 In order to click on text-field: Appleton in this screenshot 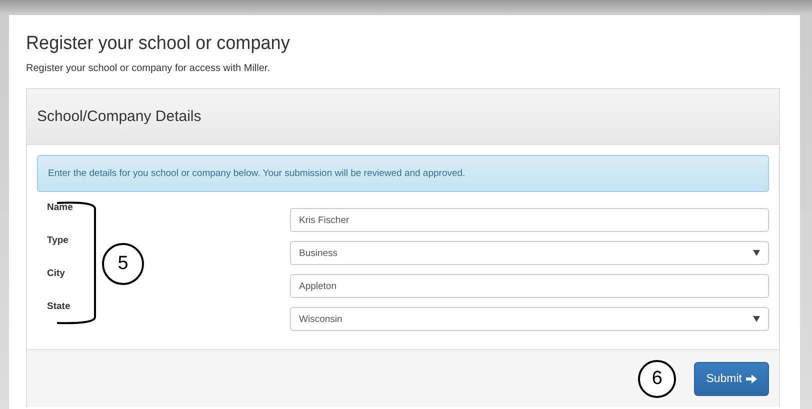, I will do `click(529, 286)`.